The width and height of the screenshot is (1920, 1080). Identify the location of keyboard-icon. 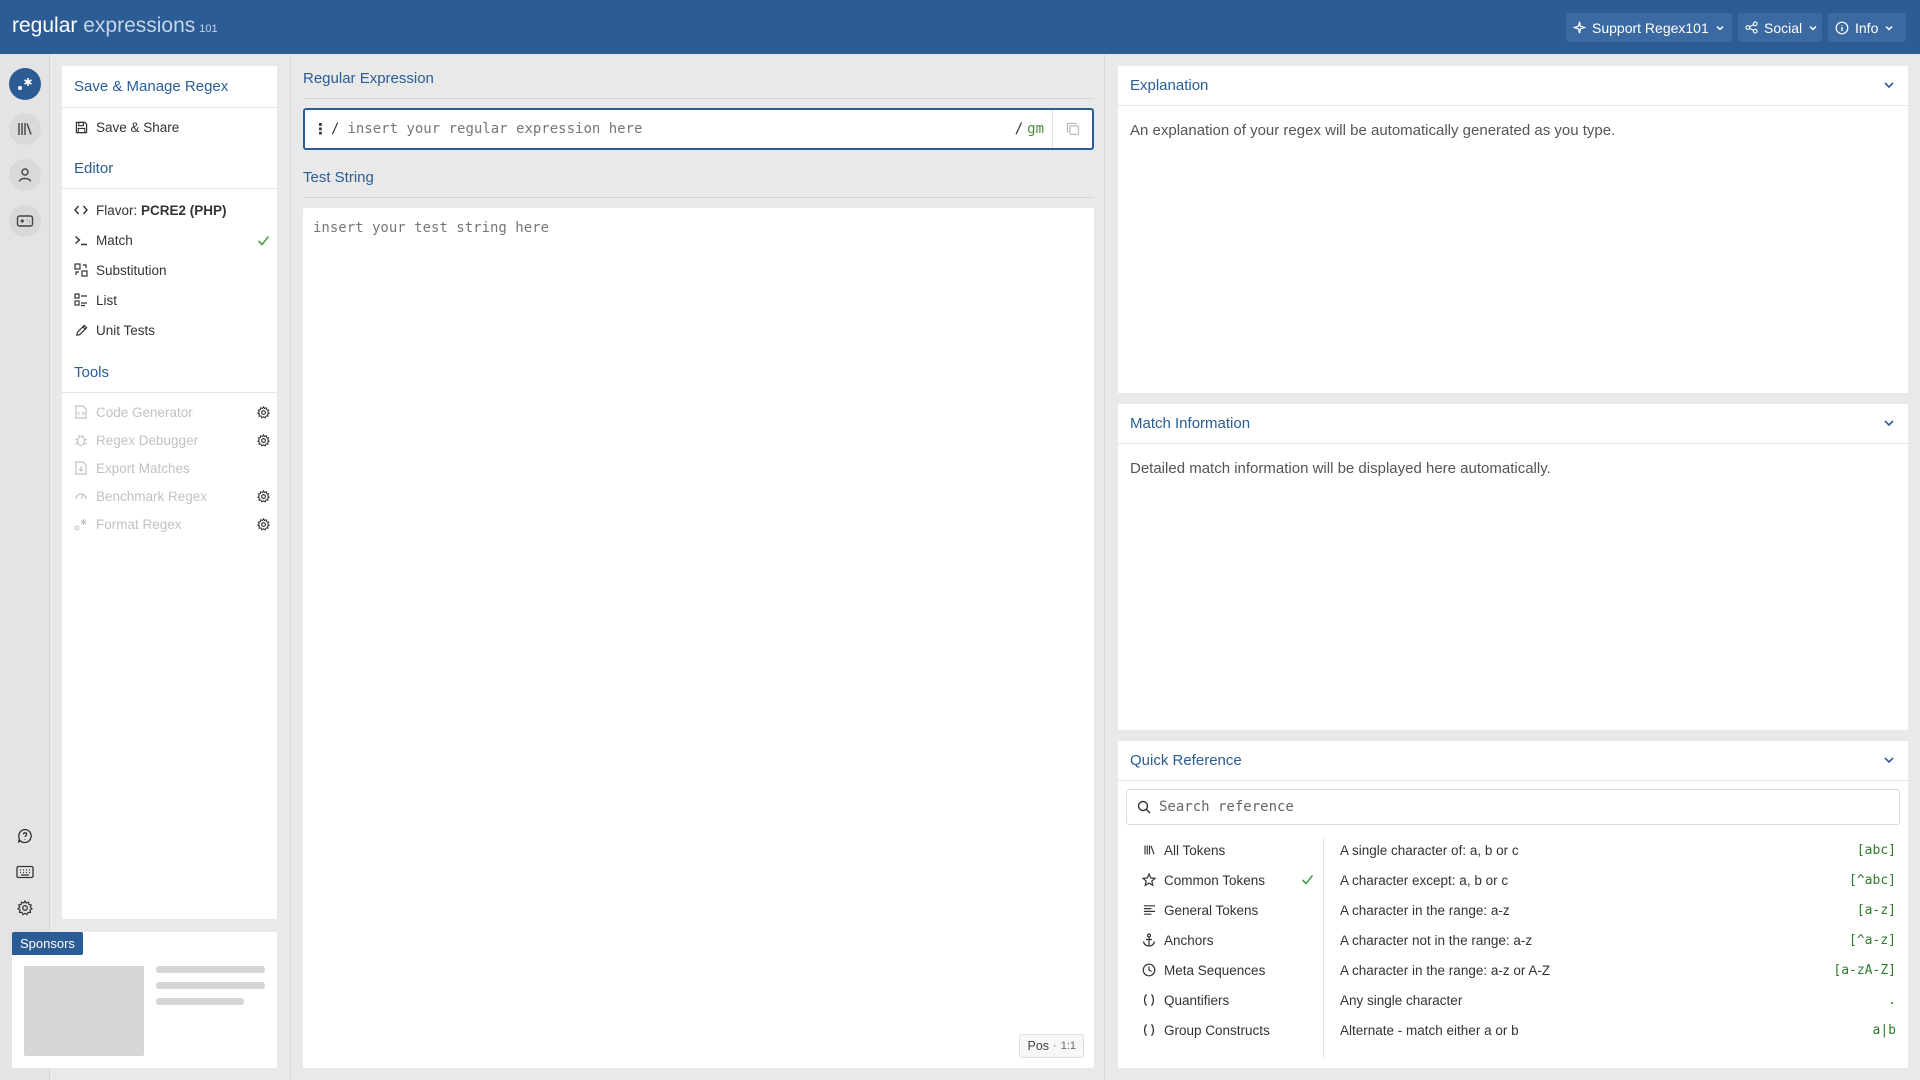
(25, 872).